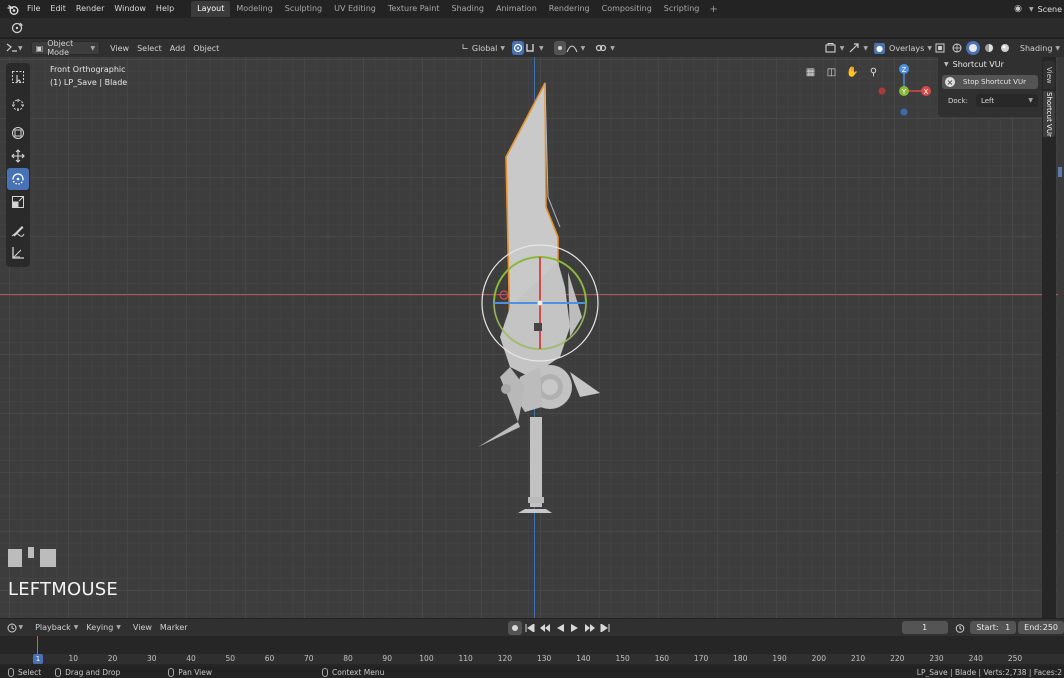 The height and width of the screenshot is (678, 1064). Describe the element at coordinates (1006, 100) in the screenshot. I see `dock-dropdown: Left ▼` at that location.